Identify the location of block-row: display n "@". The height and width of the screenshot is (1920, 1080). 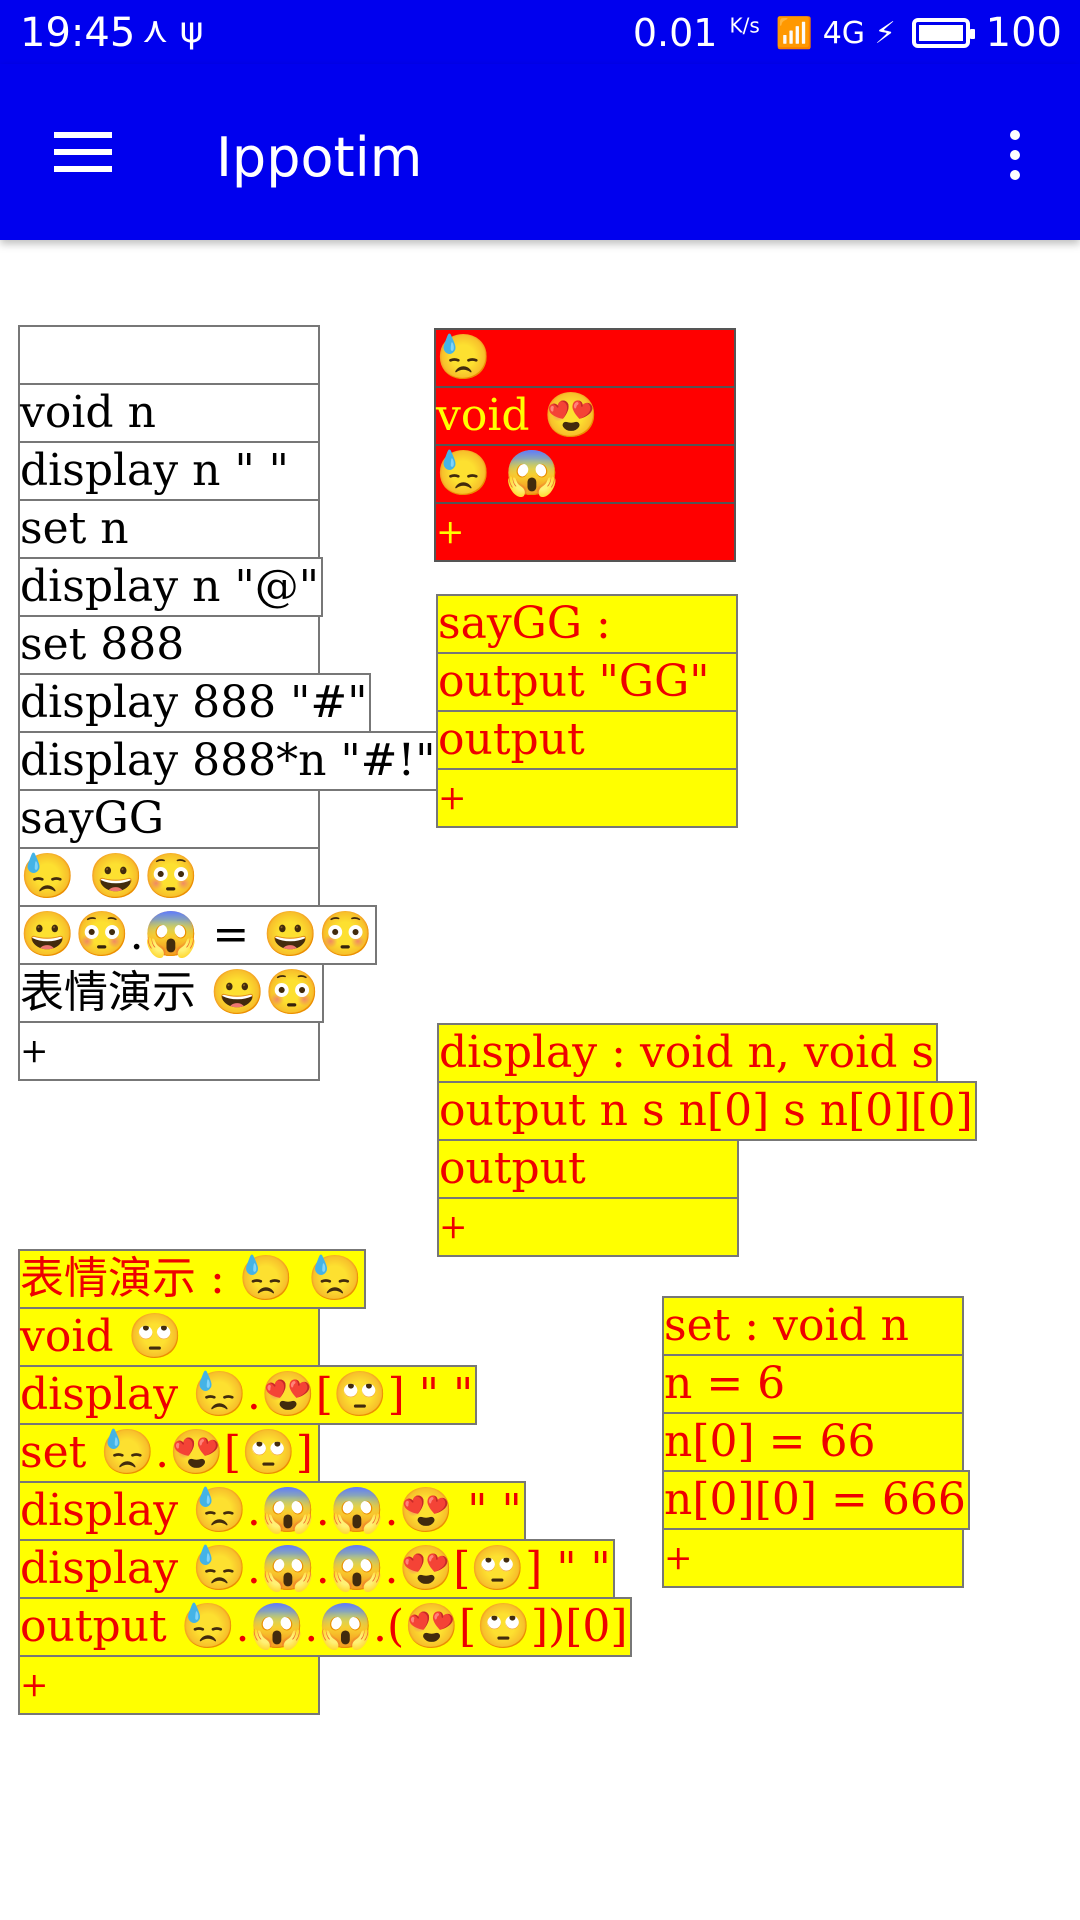
(170, 587).